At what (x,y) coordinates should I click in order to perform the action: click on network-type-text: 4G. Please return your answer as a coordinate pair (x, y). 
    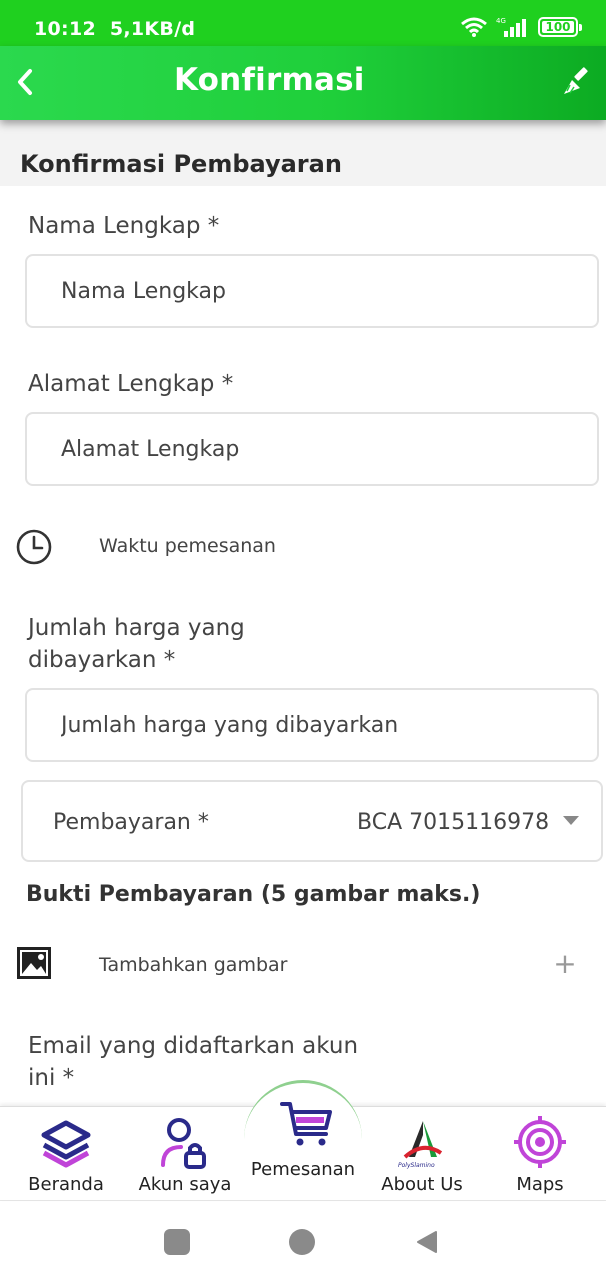
    Looking at the image, I should click on (501, 21).